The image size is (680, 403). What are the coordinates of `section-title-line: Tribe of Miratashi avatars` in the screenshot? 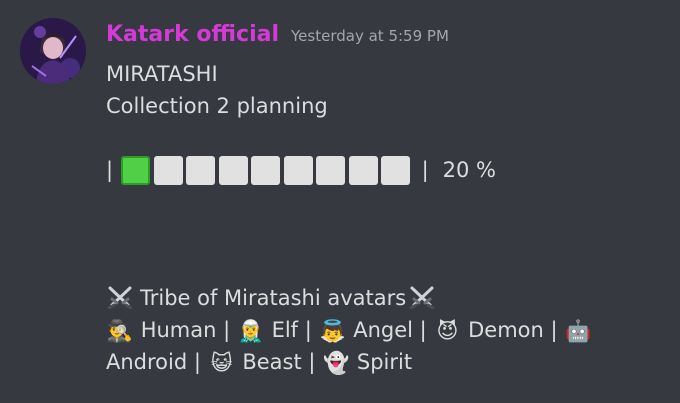 It's located at (386, 298).